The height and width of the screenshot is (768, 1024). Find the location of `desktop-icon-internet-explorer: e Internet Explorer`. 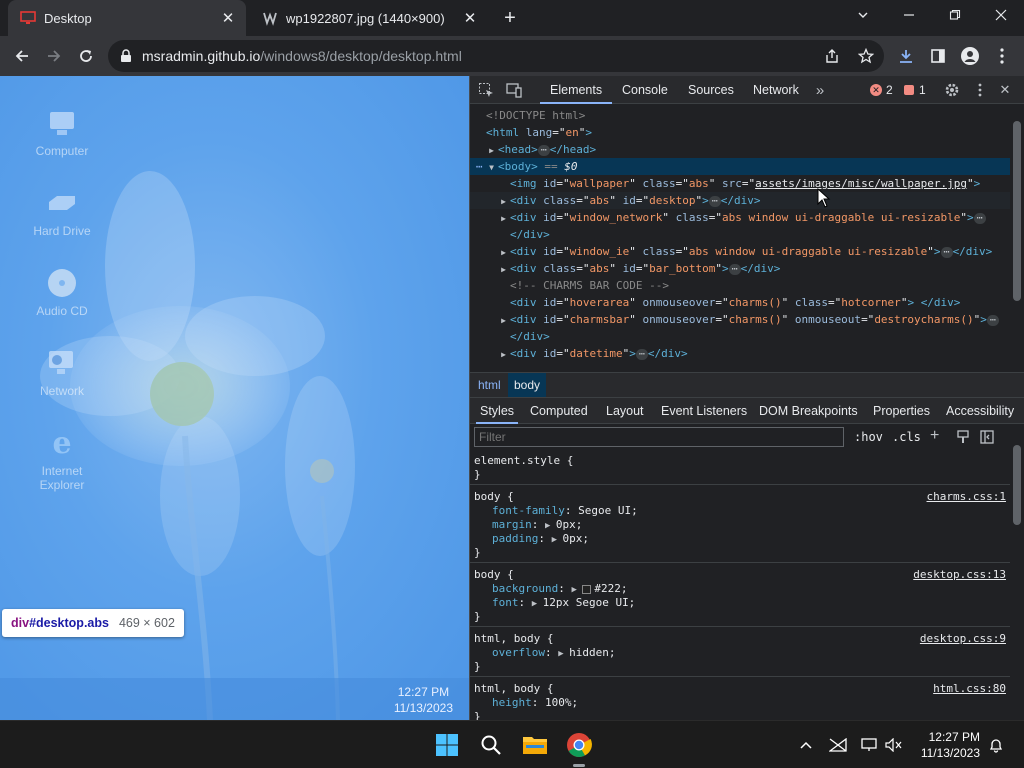

desktop-icon-internet-explorer: e Internet Explorer is located at coordinates (62, 459).